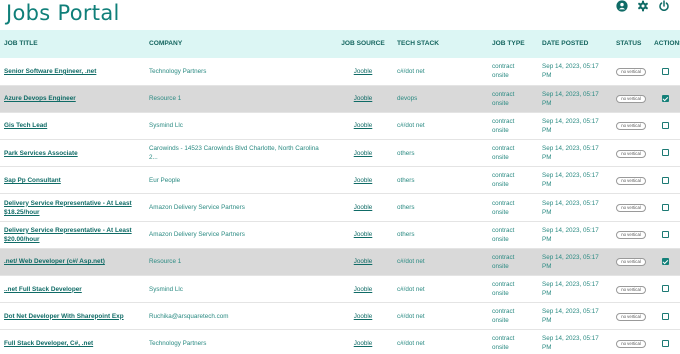 This screenshot has width=680, height=354. Describe the element at coordinates (43, 289) in the screenshot. I see `job-title-link: ..net Full Stack Developer` at that location.